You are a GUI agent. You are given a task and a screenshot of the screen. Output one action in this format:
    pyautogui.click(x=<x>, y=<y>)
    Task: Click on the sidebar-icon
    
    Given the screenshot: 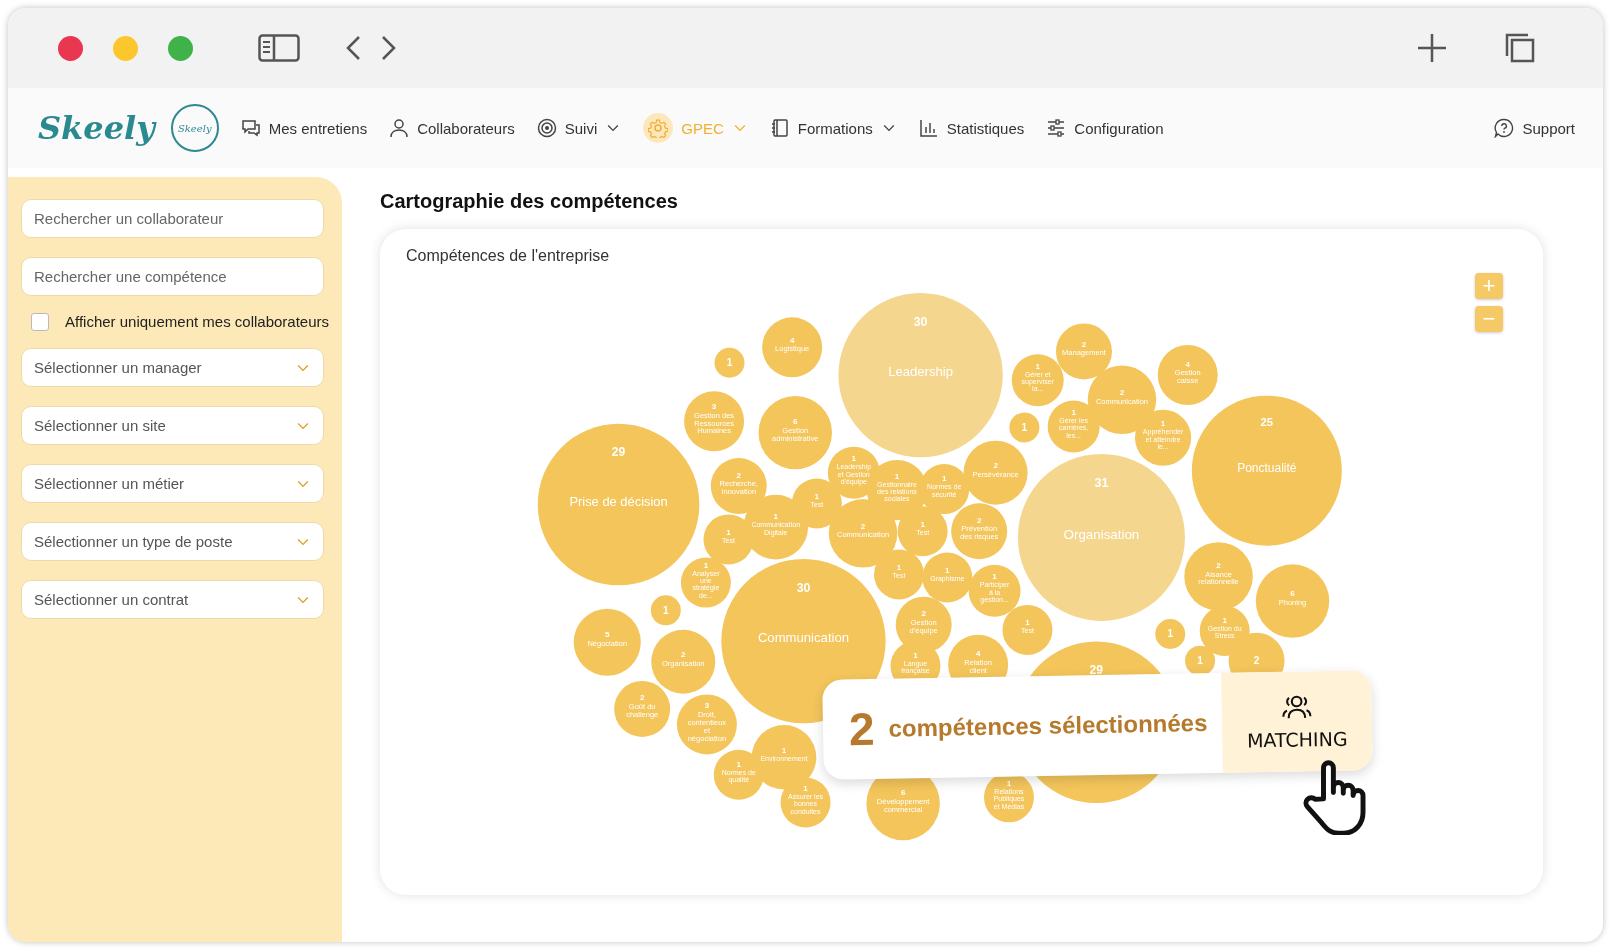 What is the action you would take?
    pyautogui.click(x=279, y=48)
    